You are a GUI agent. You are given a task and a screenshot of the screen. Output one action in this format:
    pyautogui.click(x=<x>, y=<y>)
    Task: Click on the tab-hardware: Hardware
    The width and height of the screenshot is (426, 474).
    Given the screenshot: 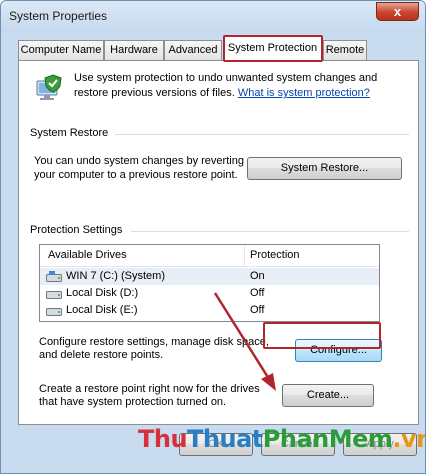 What is the action you would take?
    pyautogui.click(x=134, y=50)
    